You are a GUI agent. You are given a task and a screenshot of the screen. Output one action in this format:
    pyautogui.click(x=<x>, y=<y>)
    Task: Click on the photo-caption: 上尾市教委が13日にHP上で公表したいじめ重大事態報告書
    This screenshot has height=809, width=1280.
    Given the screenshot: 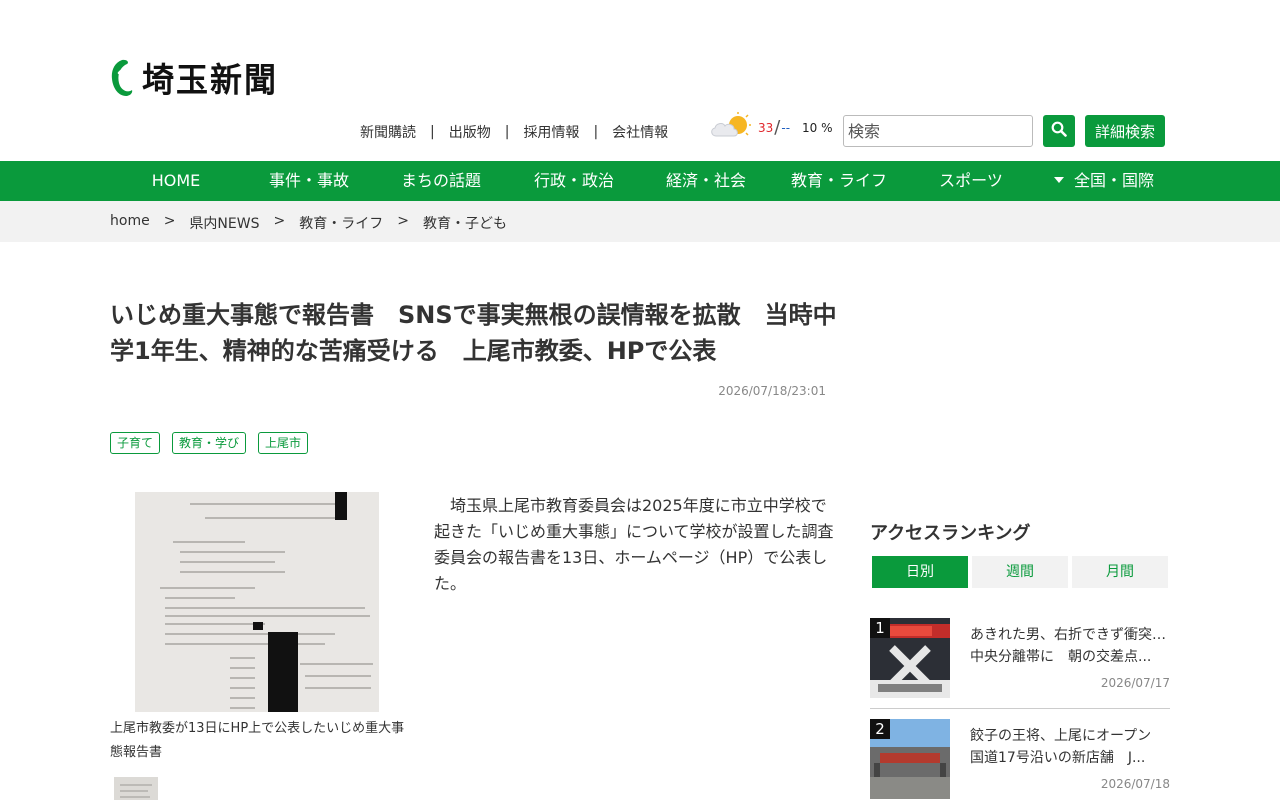 What is the action you would take?
    pyautogui.click(x=257, y=740)
    